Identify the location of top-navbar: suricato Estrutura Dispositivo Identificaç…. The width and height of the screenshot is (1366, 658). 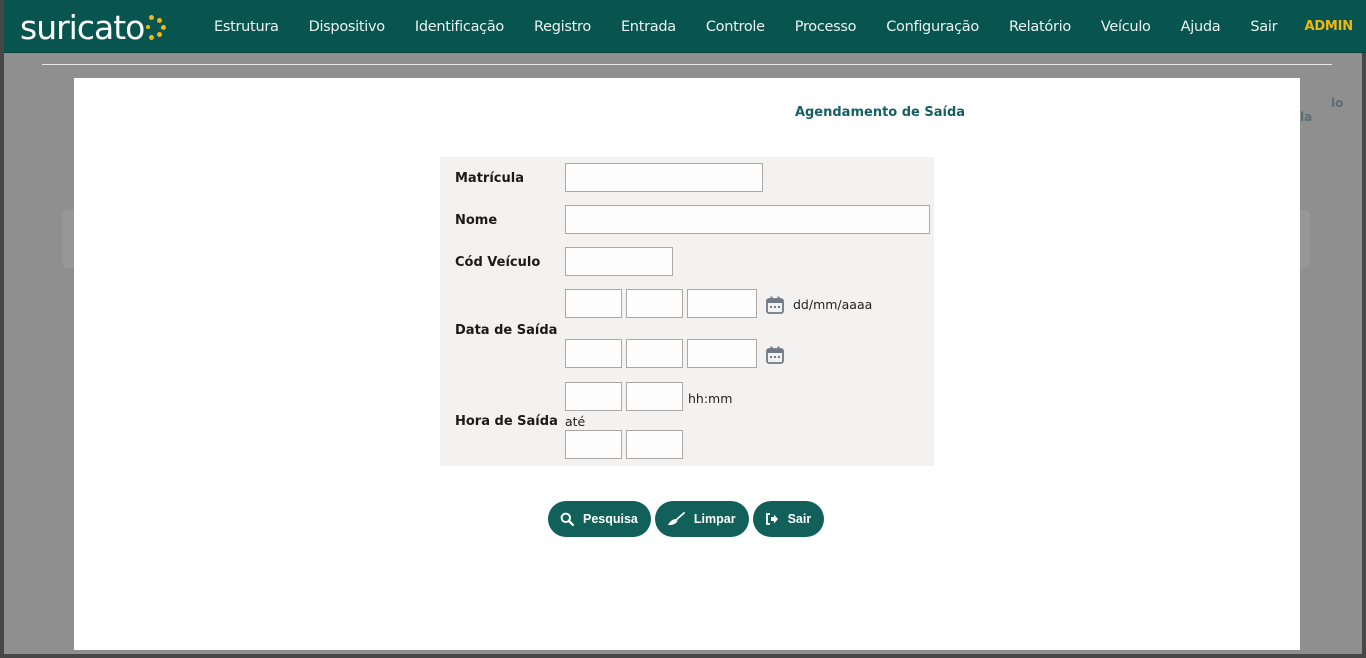
(685, 26).